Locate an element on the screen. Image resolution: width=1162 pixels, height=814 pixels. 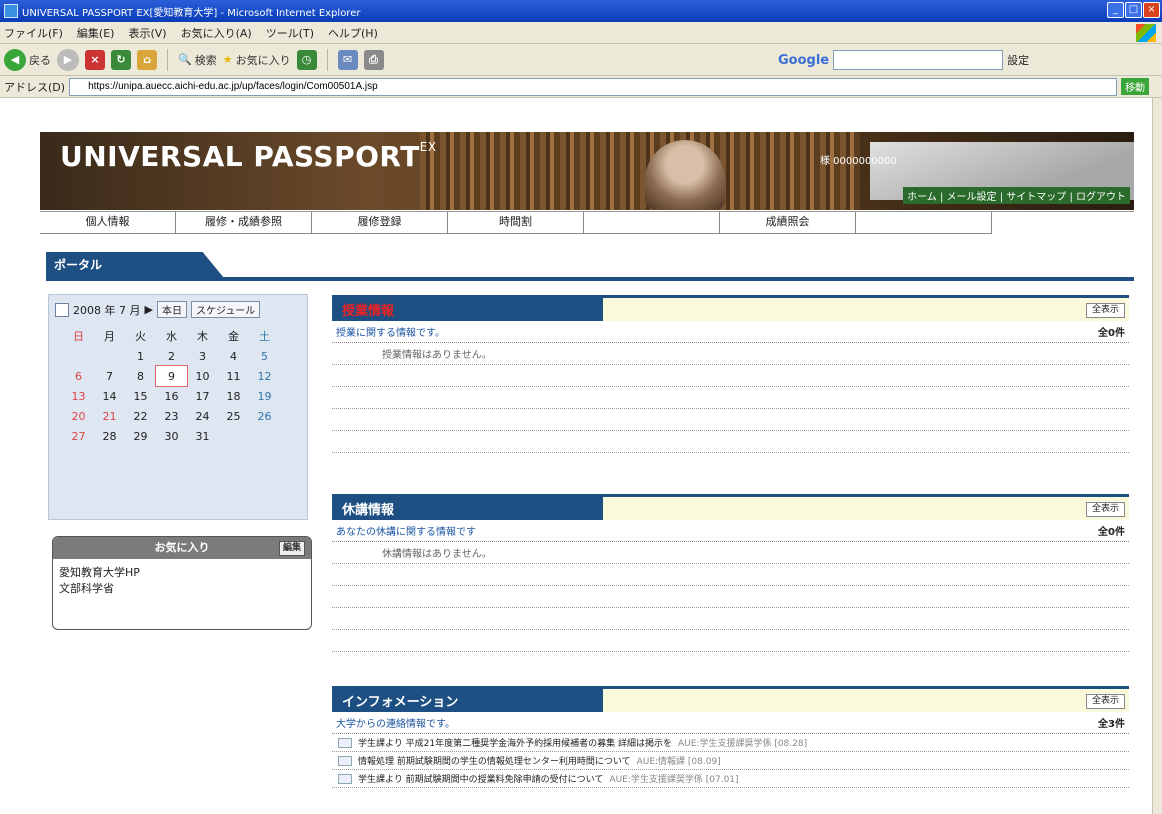
favorites-edit-button: 編集 is located at coordinates (291, 548).